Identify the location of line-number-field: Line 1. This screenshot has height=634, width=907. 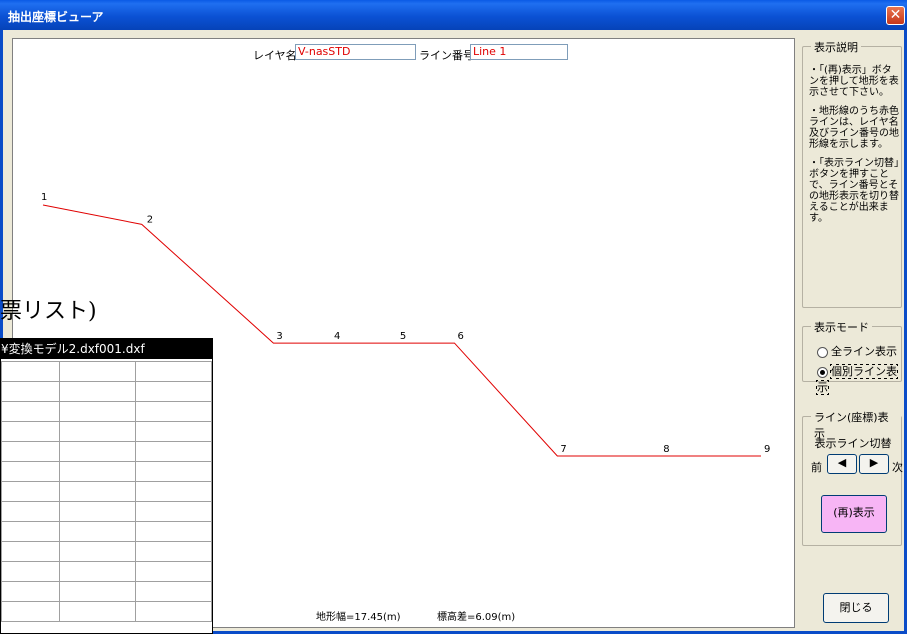
(519, 52).